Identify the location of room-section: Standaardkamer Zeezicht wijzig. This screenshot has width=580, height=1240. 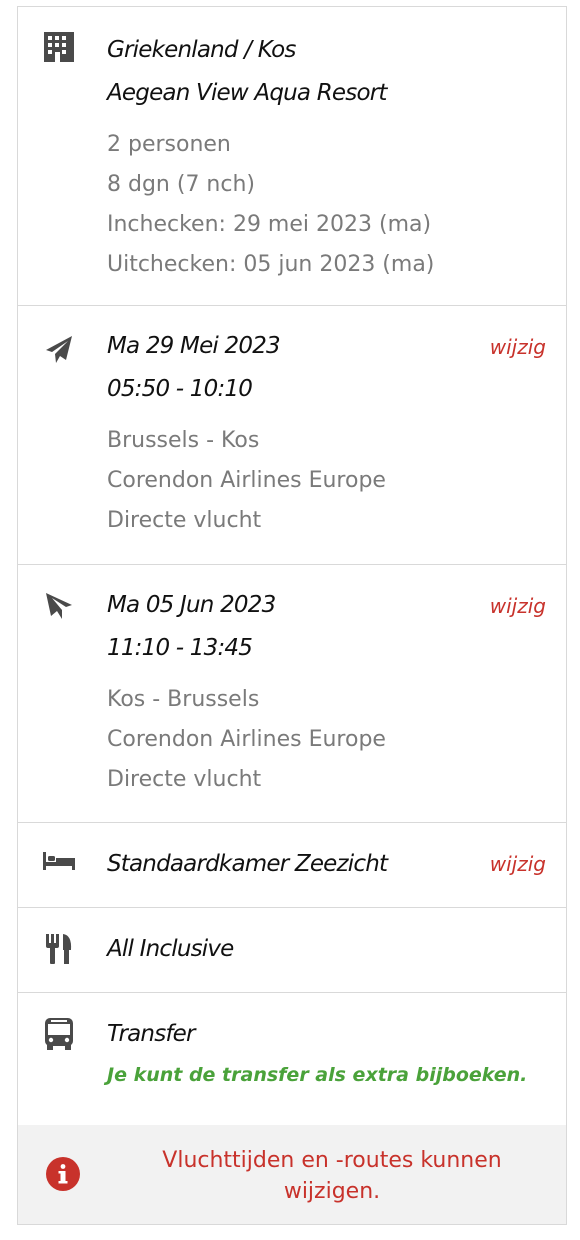
(292, 865).